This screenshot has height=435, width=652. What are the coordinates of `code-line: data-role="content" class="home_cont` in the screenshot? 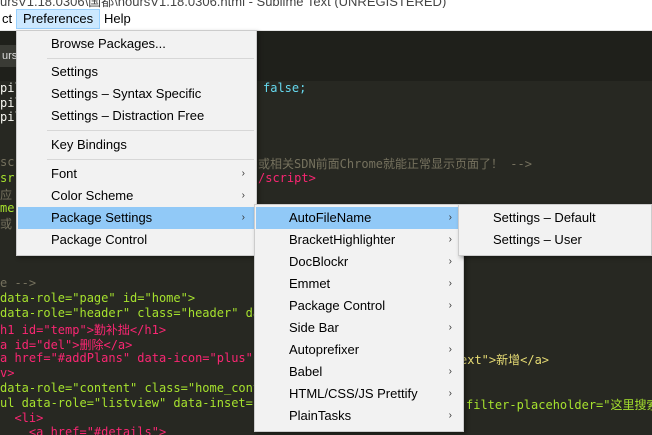 It's located at (130, 388).